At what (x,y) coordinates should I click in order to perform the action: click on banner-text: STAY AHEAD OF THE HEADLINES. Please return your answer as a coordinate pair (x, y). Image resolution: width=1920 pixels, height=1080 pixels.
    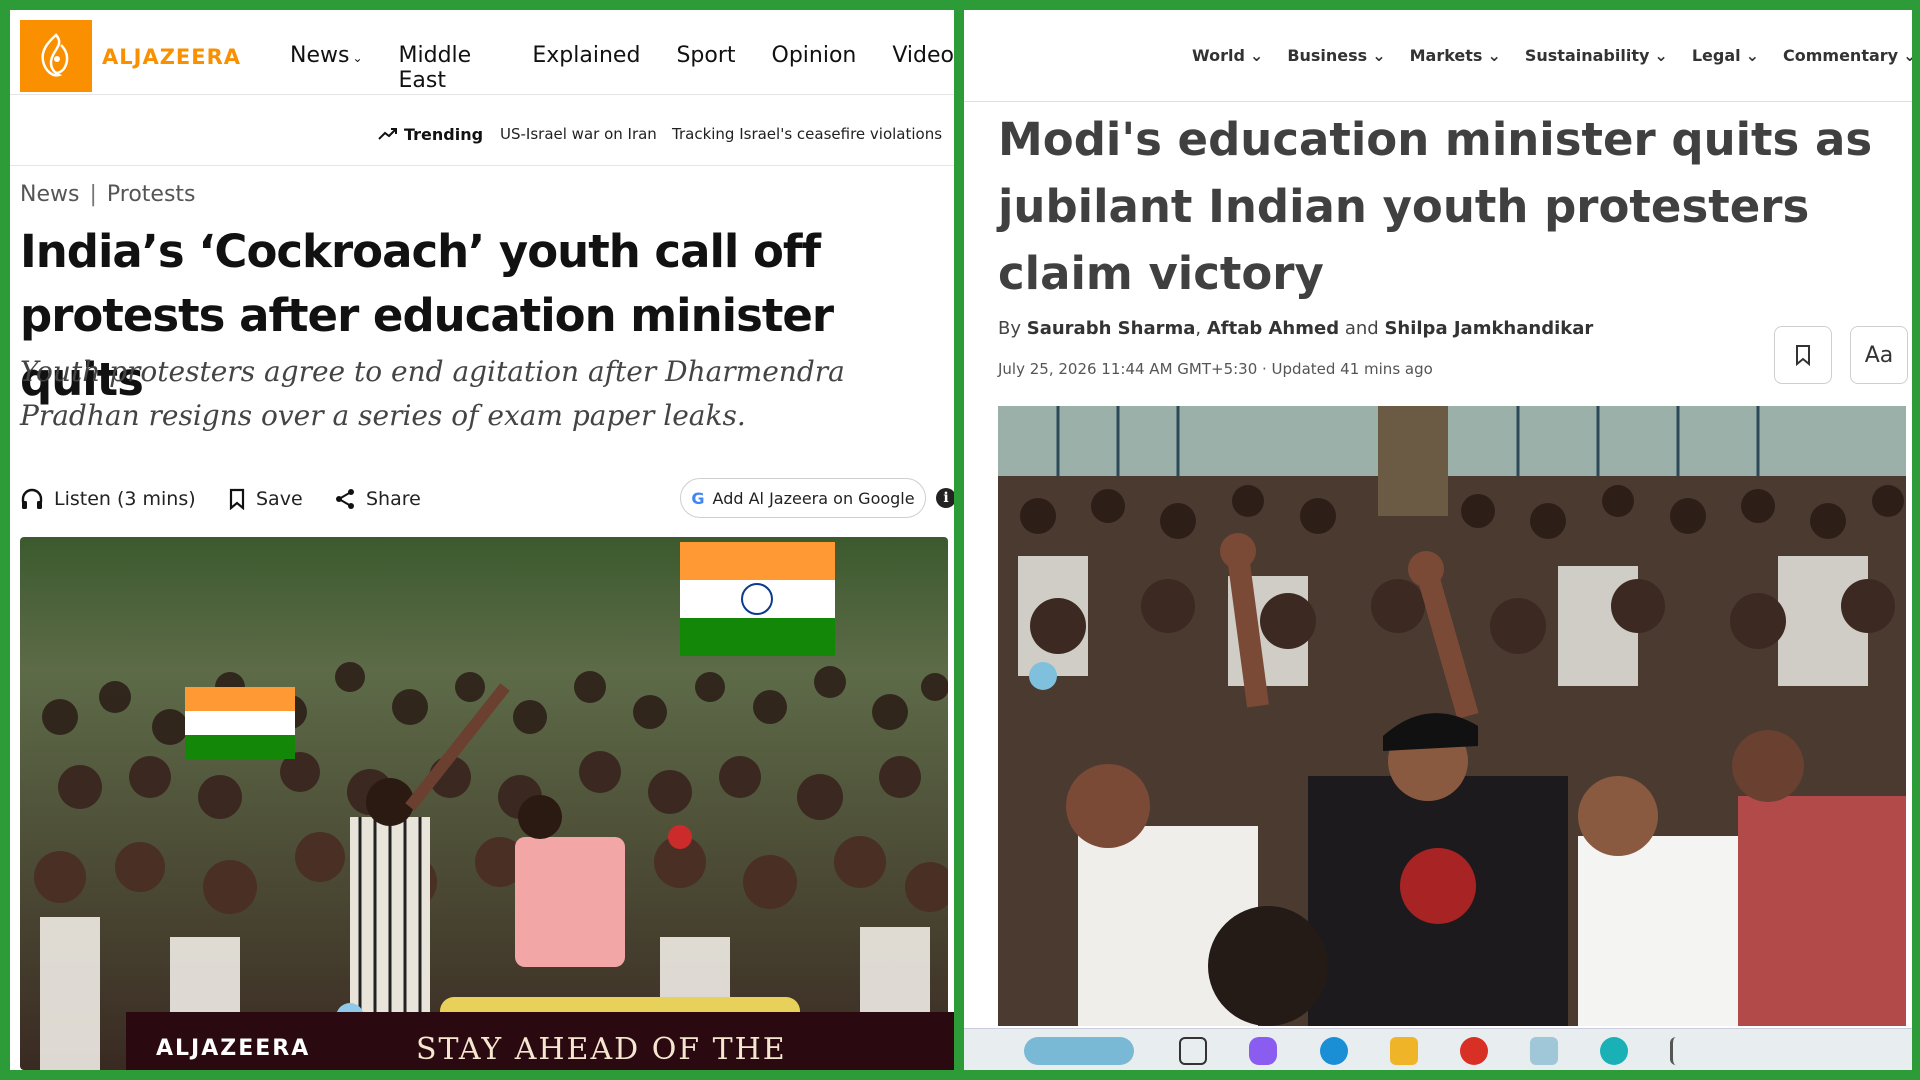
    Looking at the image, I should click on (601, 1051).